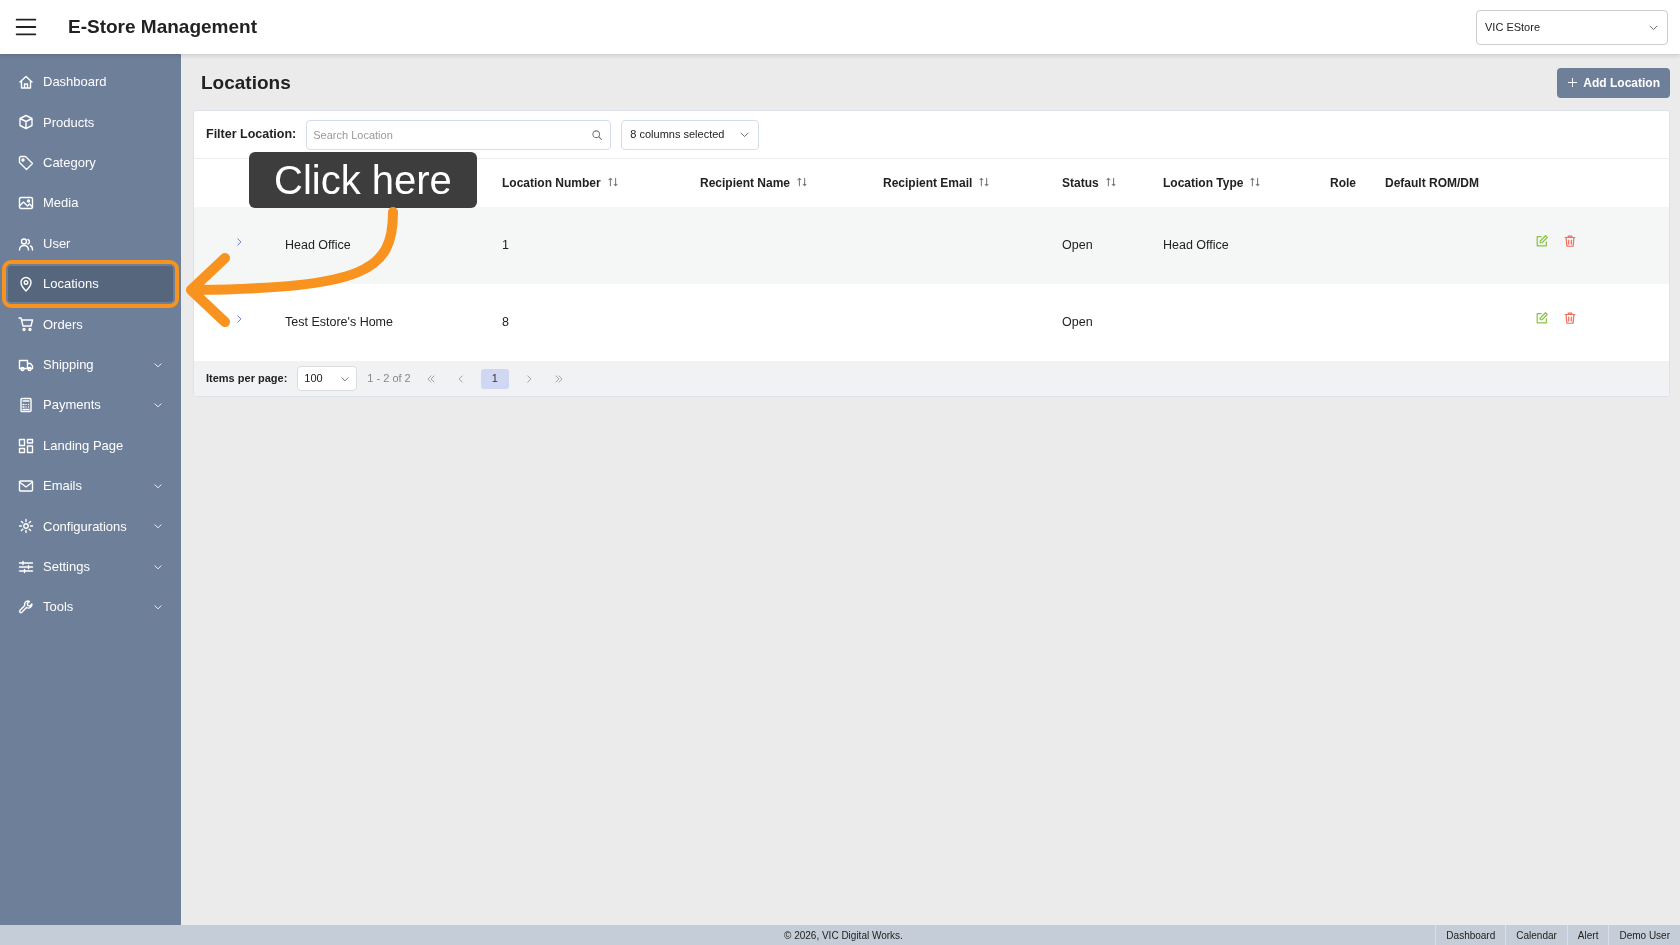 The width and height of the screenshot is (1680, 945). Describe the element at coordinates (26, 82) in the screenshot. I see `home-icon` at that location.